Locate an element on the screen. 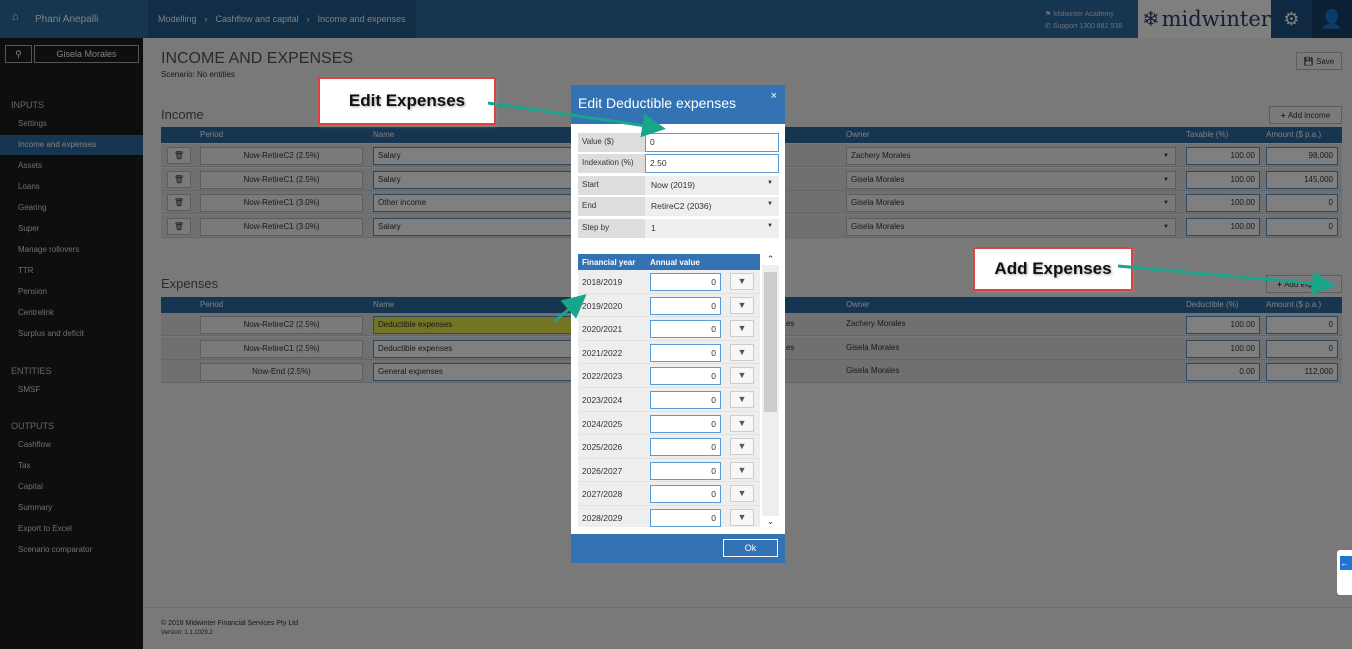  arrow-row is located at coordinates (570, 308).